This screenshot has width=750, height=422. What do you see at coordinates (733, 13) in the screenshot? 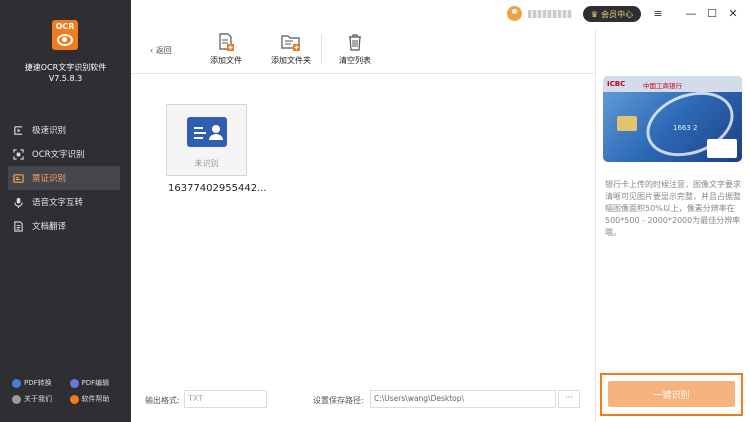
I see `close-icon: ✕` at bounding box center [733, 13].